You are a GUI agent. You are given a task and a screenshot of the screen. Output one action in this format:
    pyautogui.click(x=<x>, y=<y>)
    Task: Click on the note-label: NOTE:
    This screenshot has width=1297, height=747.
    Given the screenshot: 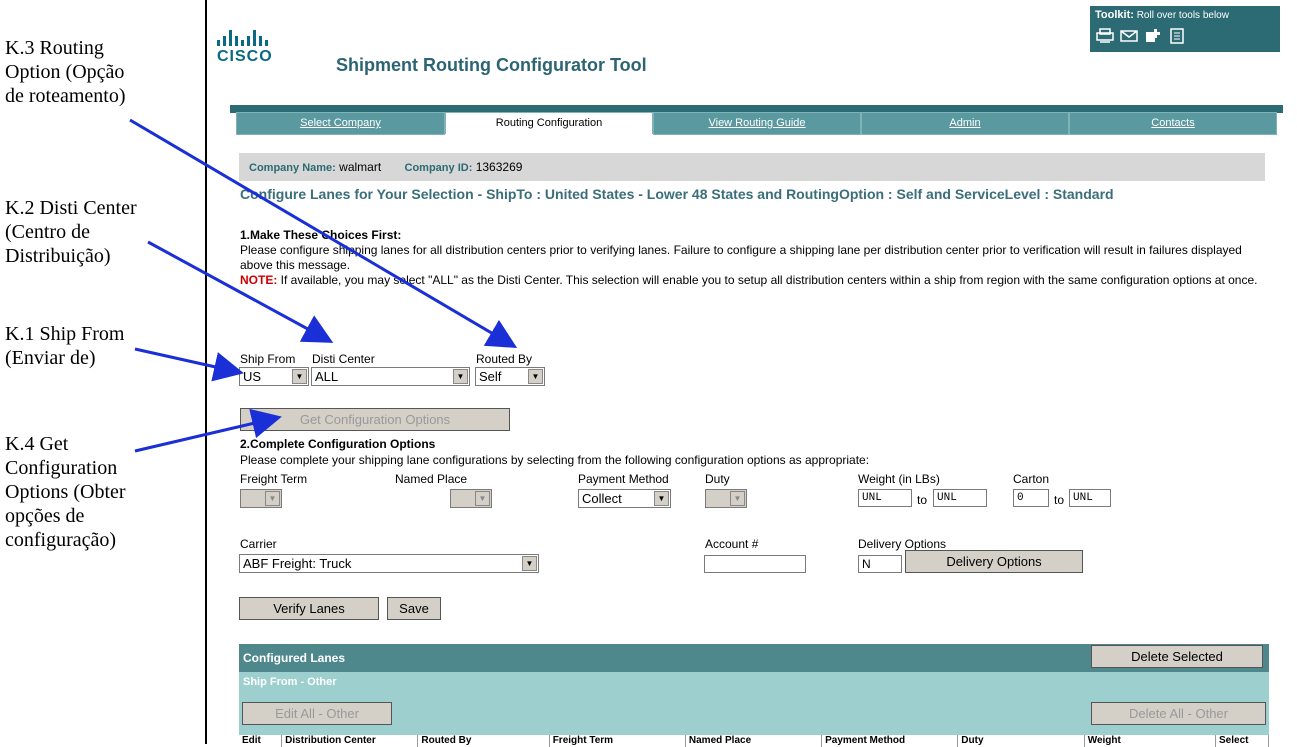 What is the action you would take?
    pyautogui.click(x=259, y=280)
    